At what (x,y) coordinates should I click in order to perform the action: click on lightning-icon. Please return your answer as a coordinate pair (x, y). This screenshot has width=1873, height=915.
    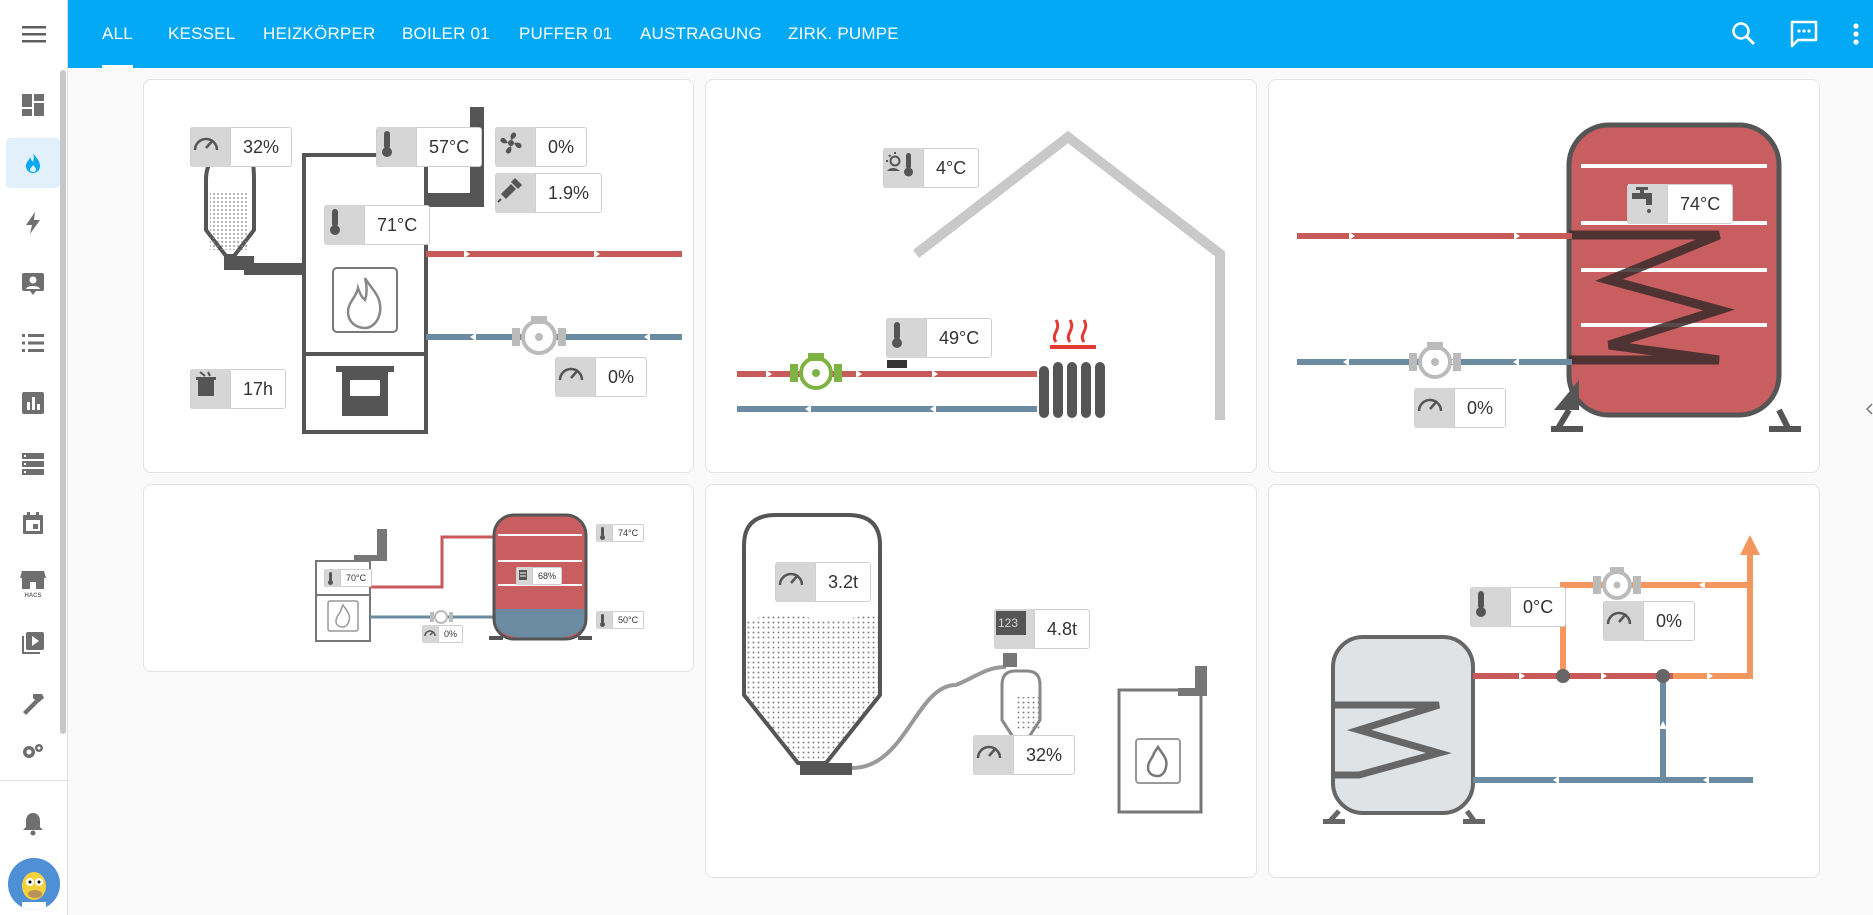
    Looking at the image, I should click on (33, 223).